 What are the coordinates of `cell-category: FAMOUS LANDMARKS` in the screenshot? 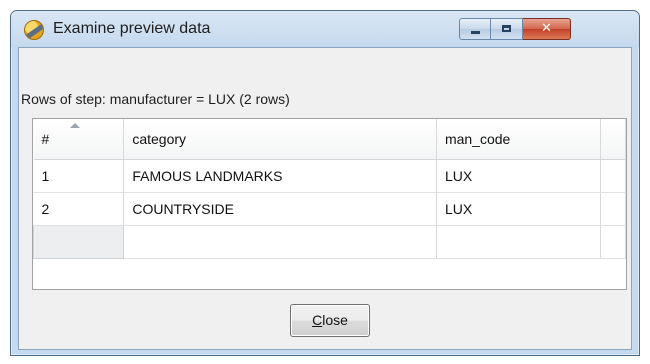 It's located at (280, 176).